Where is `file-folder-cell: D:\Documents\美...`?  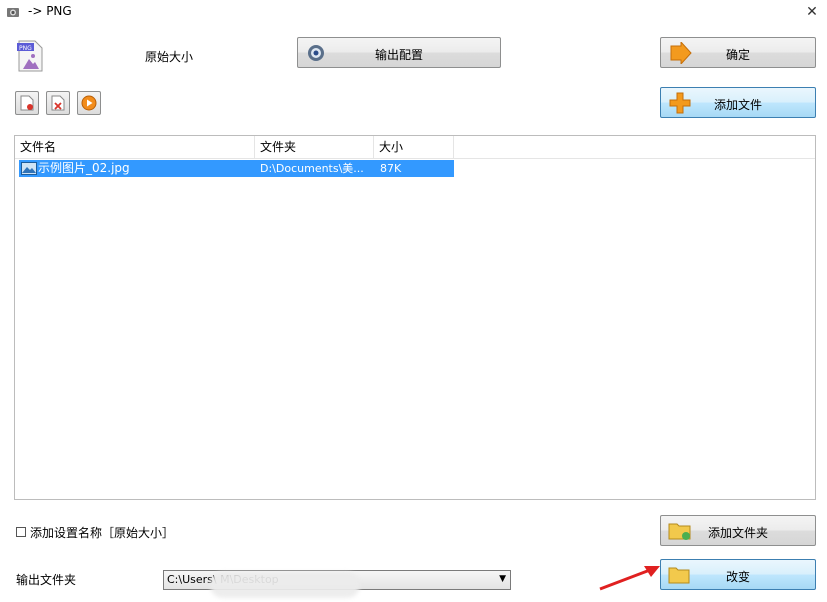 file-folder-cell: D:\Documents\美... is located at coordinates (312, 168).